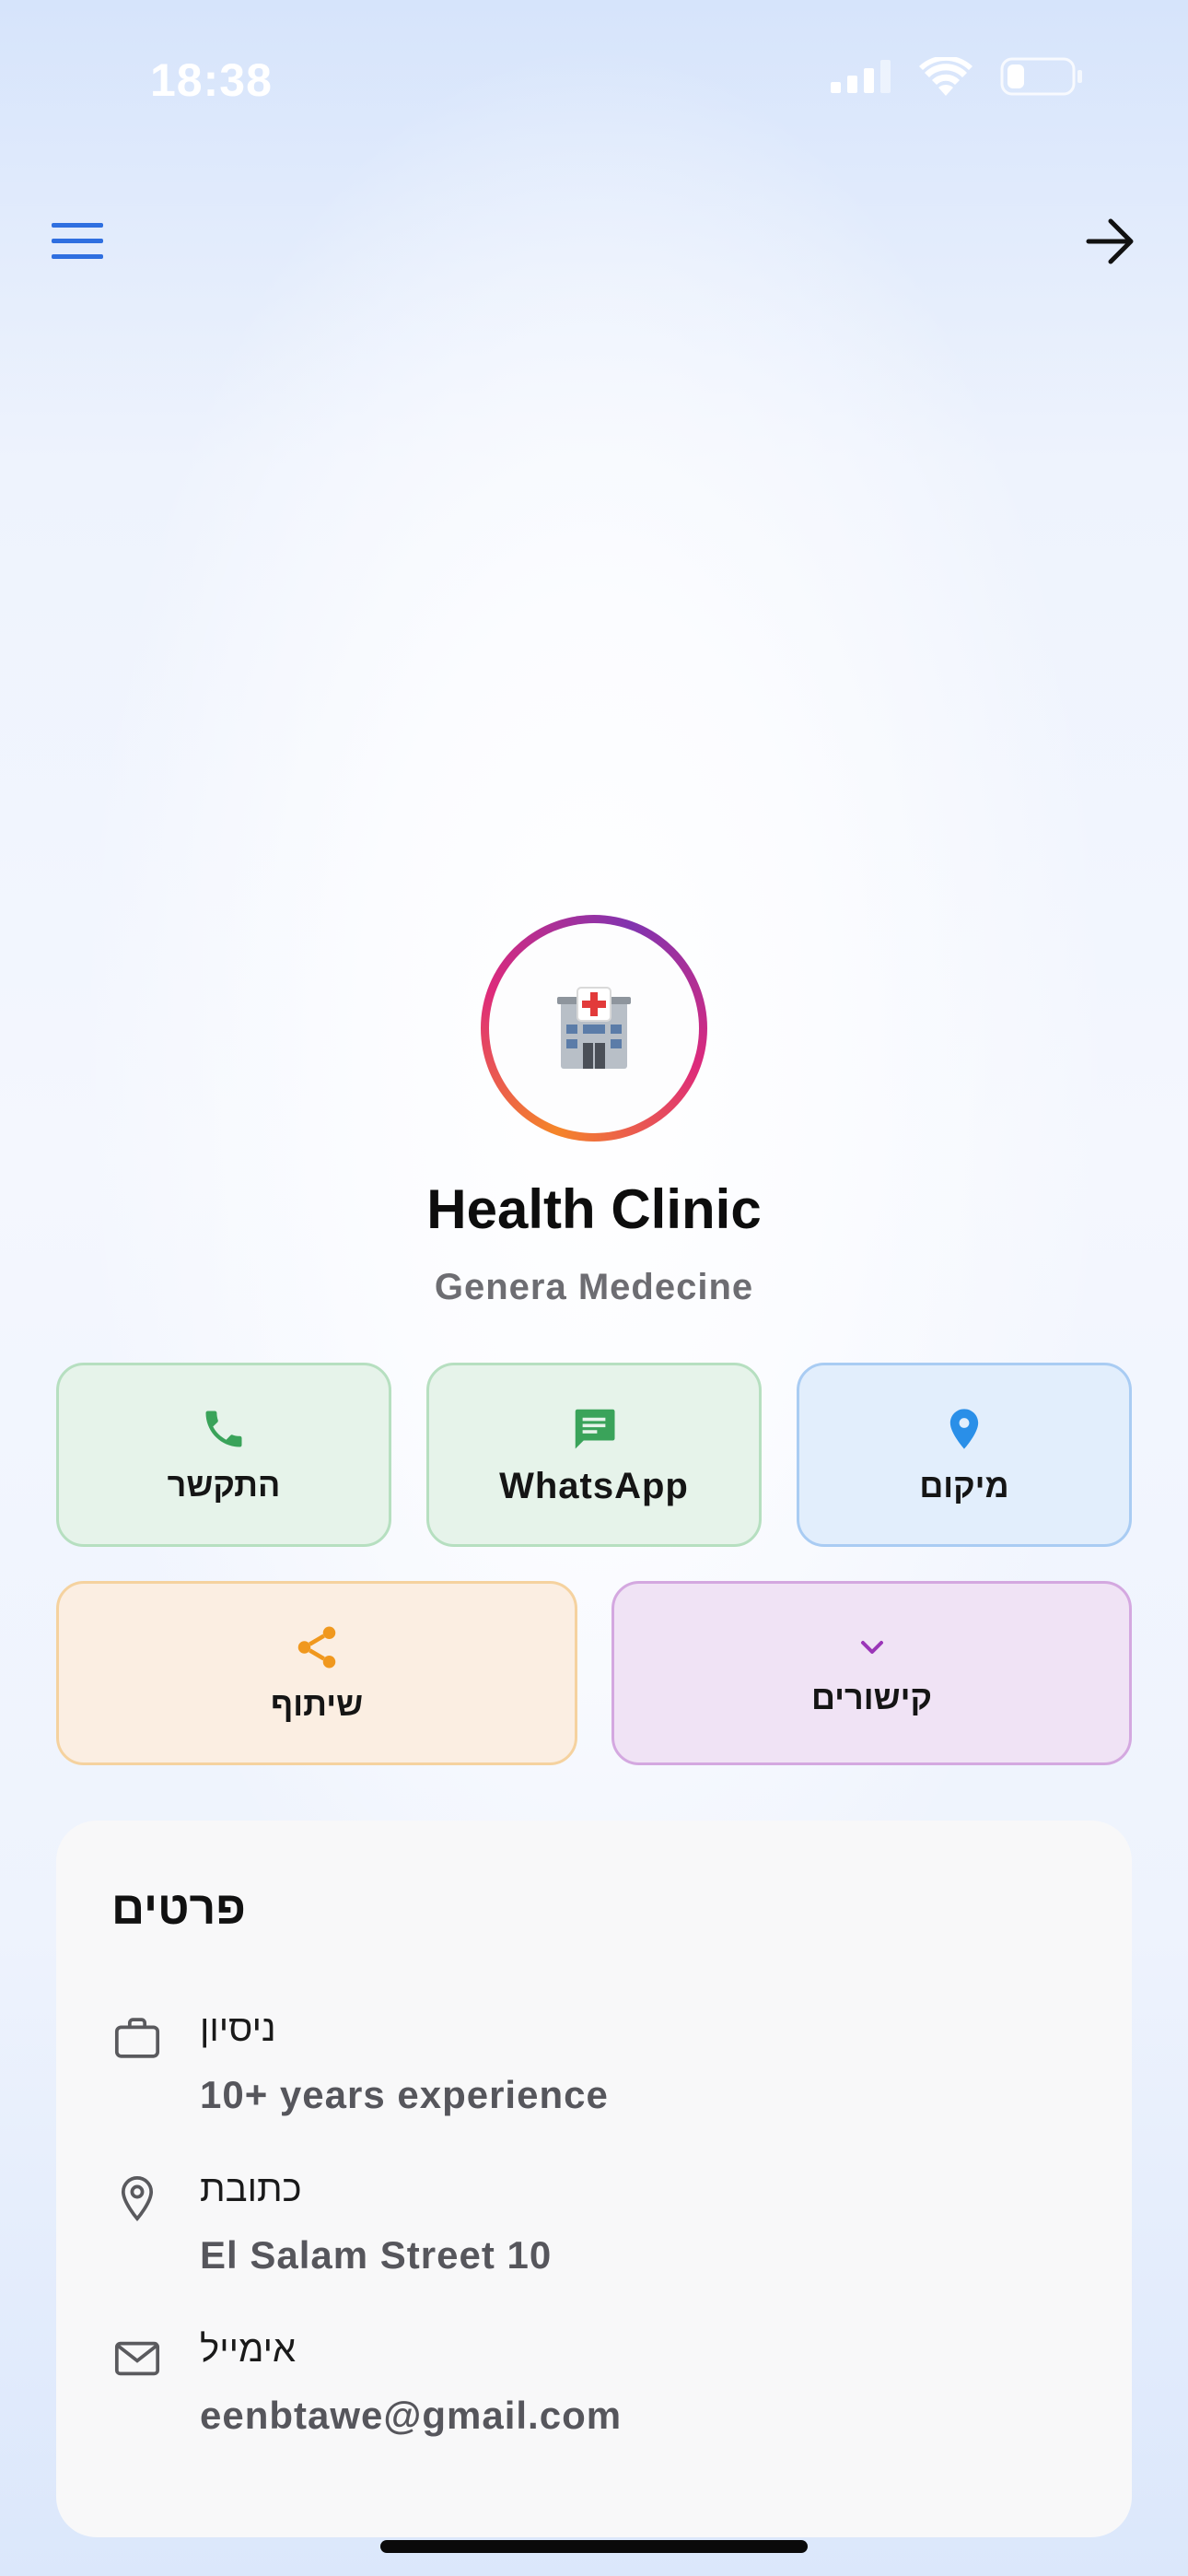 The height and width of the screenshot is (2576, 1188). Describe the element at coordinates (249, 2349) in the screenshot. I see `detail-label: אימייל` at that location.